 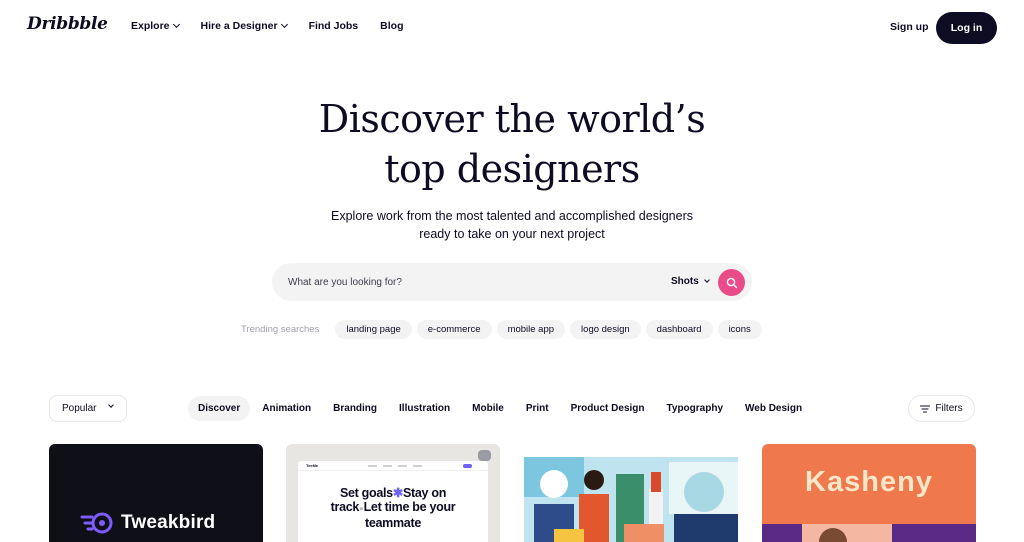 I want to click on shot-card: Tweakbird, so click(x=156, y=493).